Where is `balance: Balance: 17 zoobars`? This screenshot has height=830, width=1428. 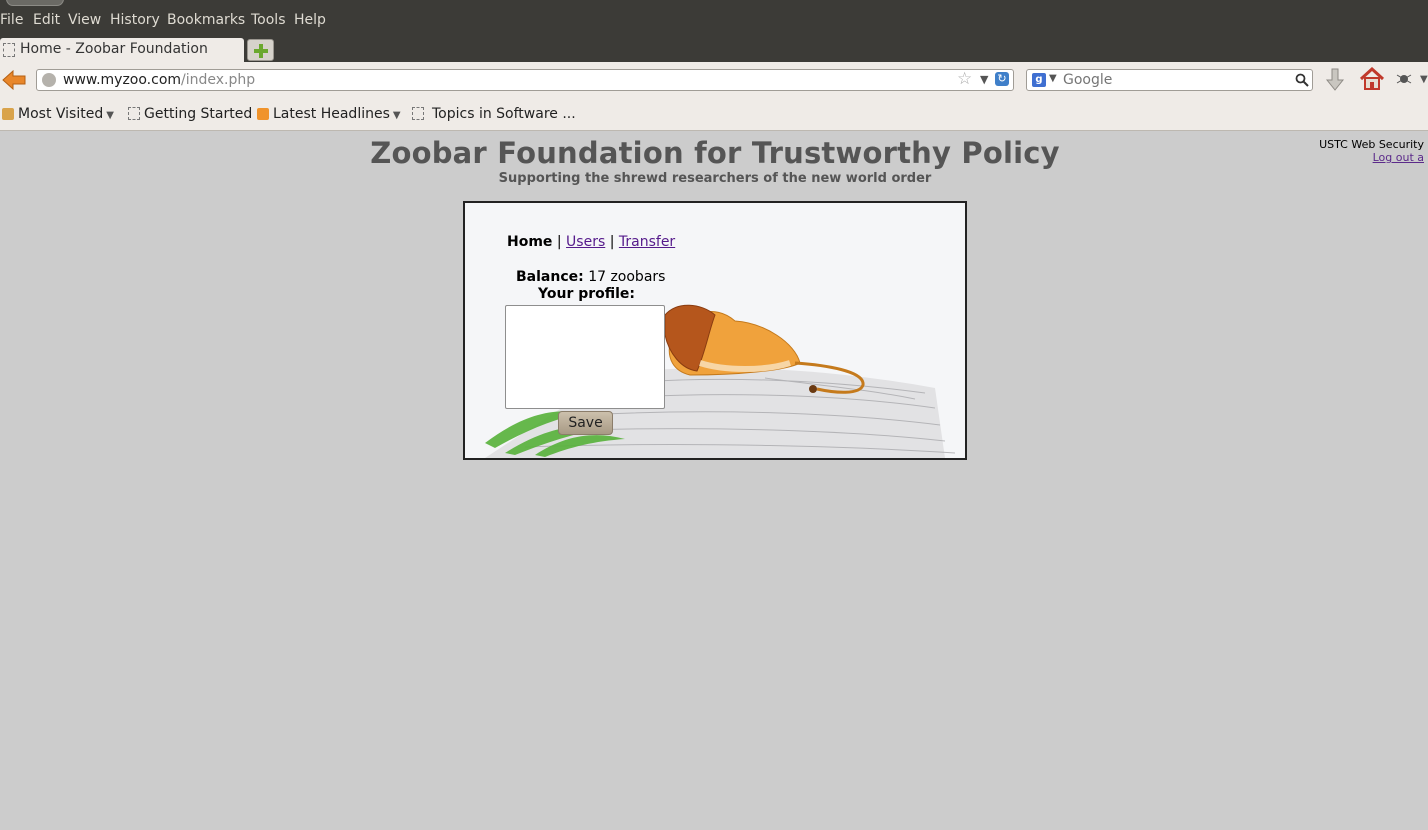
balance: Balance: 17 zoobars is located at coordinates (590, 277).